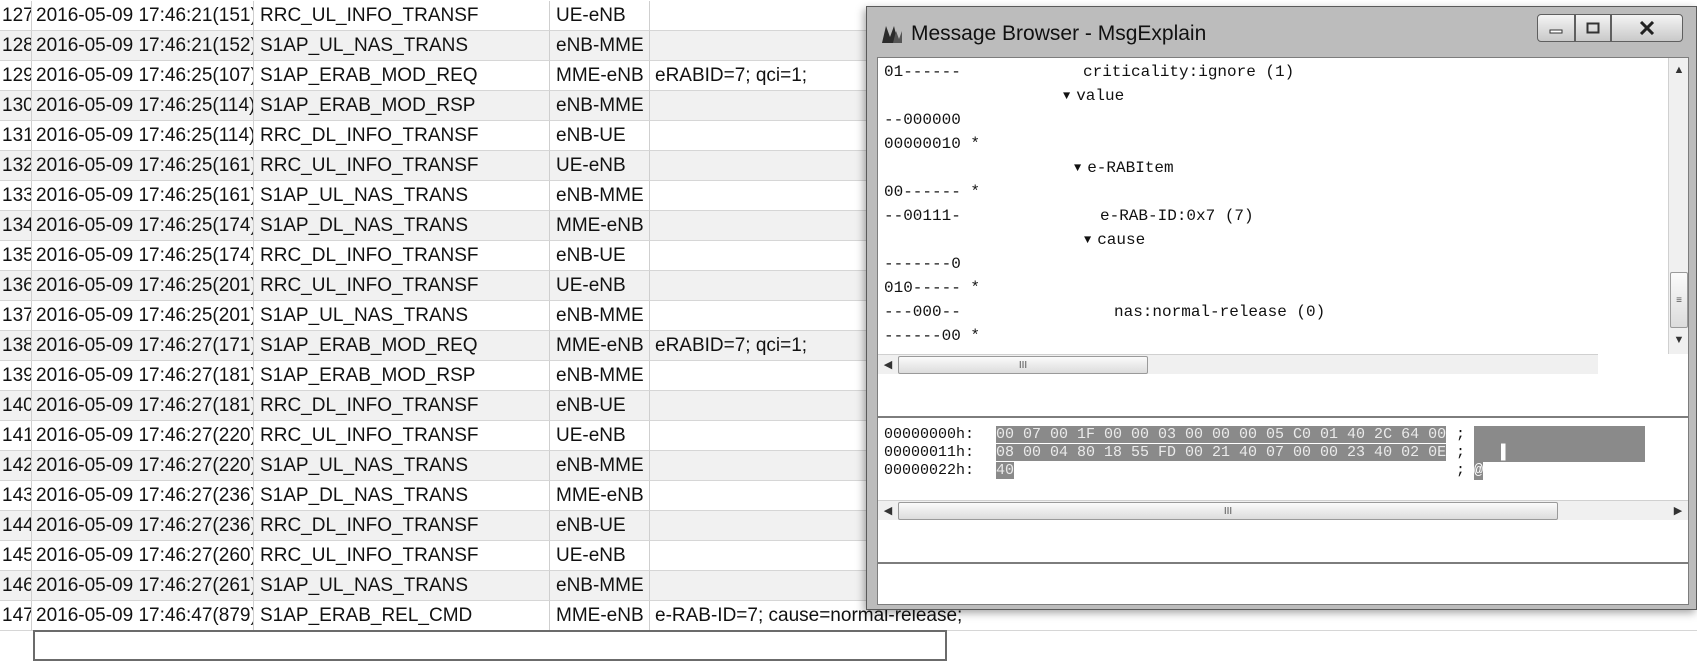 The image size is (1697, 663). I want to click on close-button, so click(1647, 28).